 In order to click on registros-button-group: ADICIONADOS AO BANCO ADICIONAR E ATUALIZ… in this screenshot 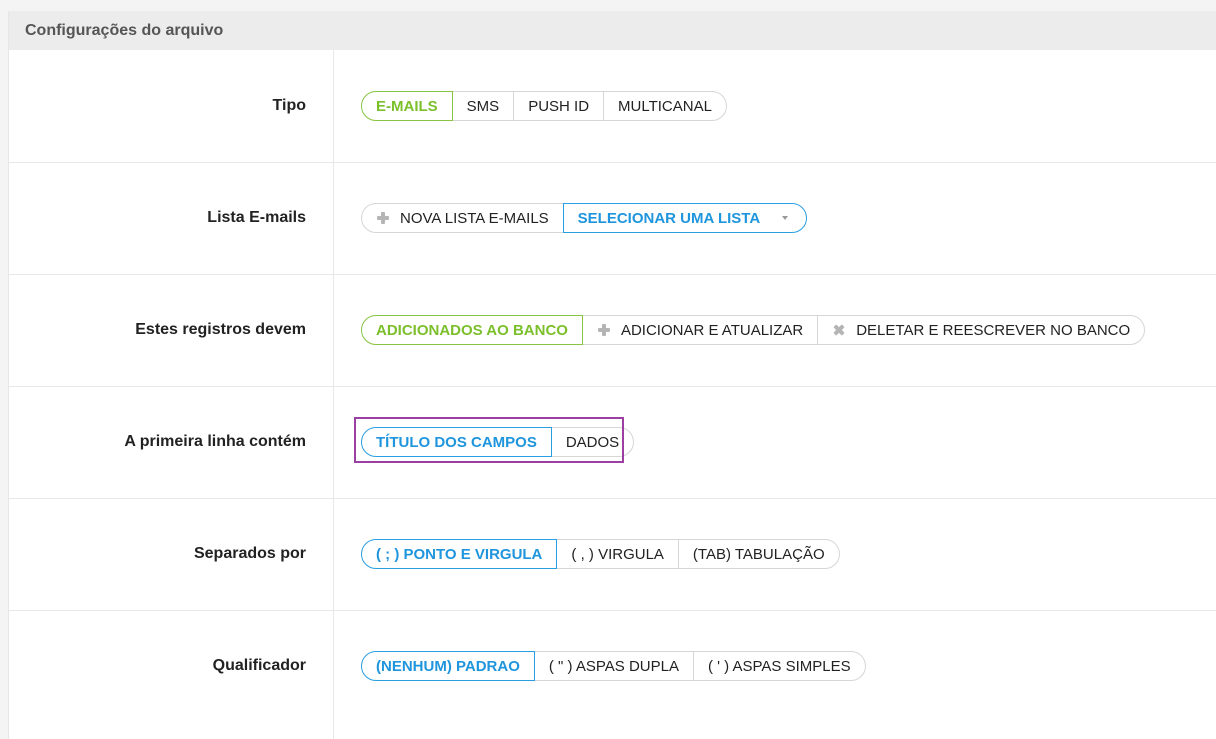, I will do `click(753, 330)`.